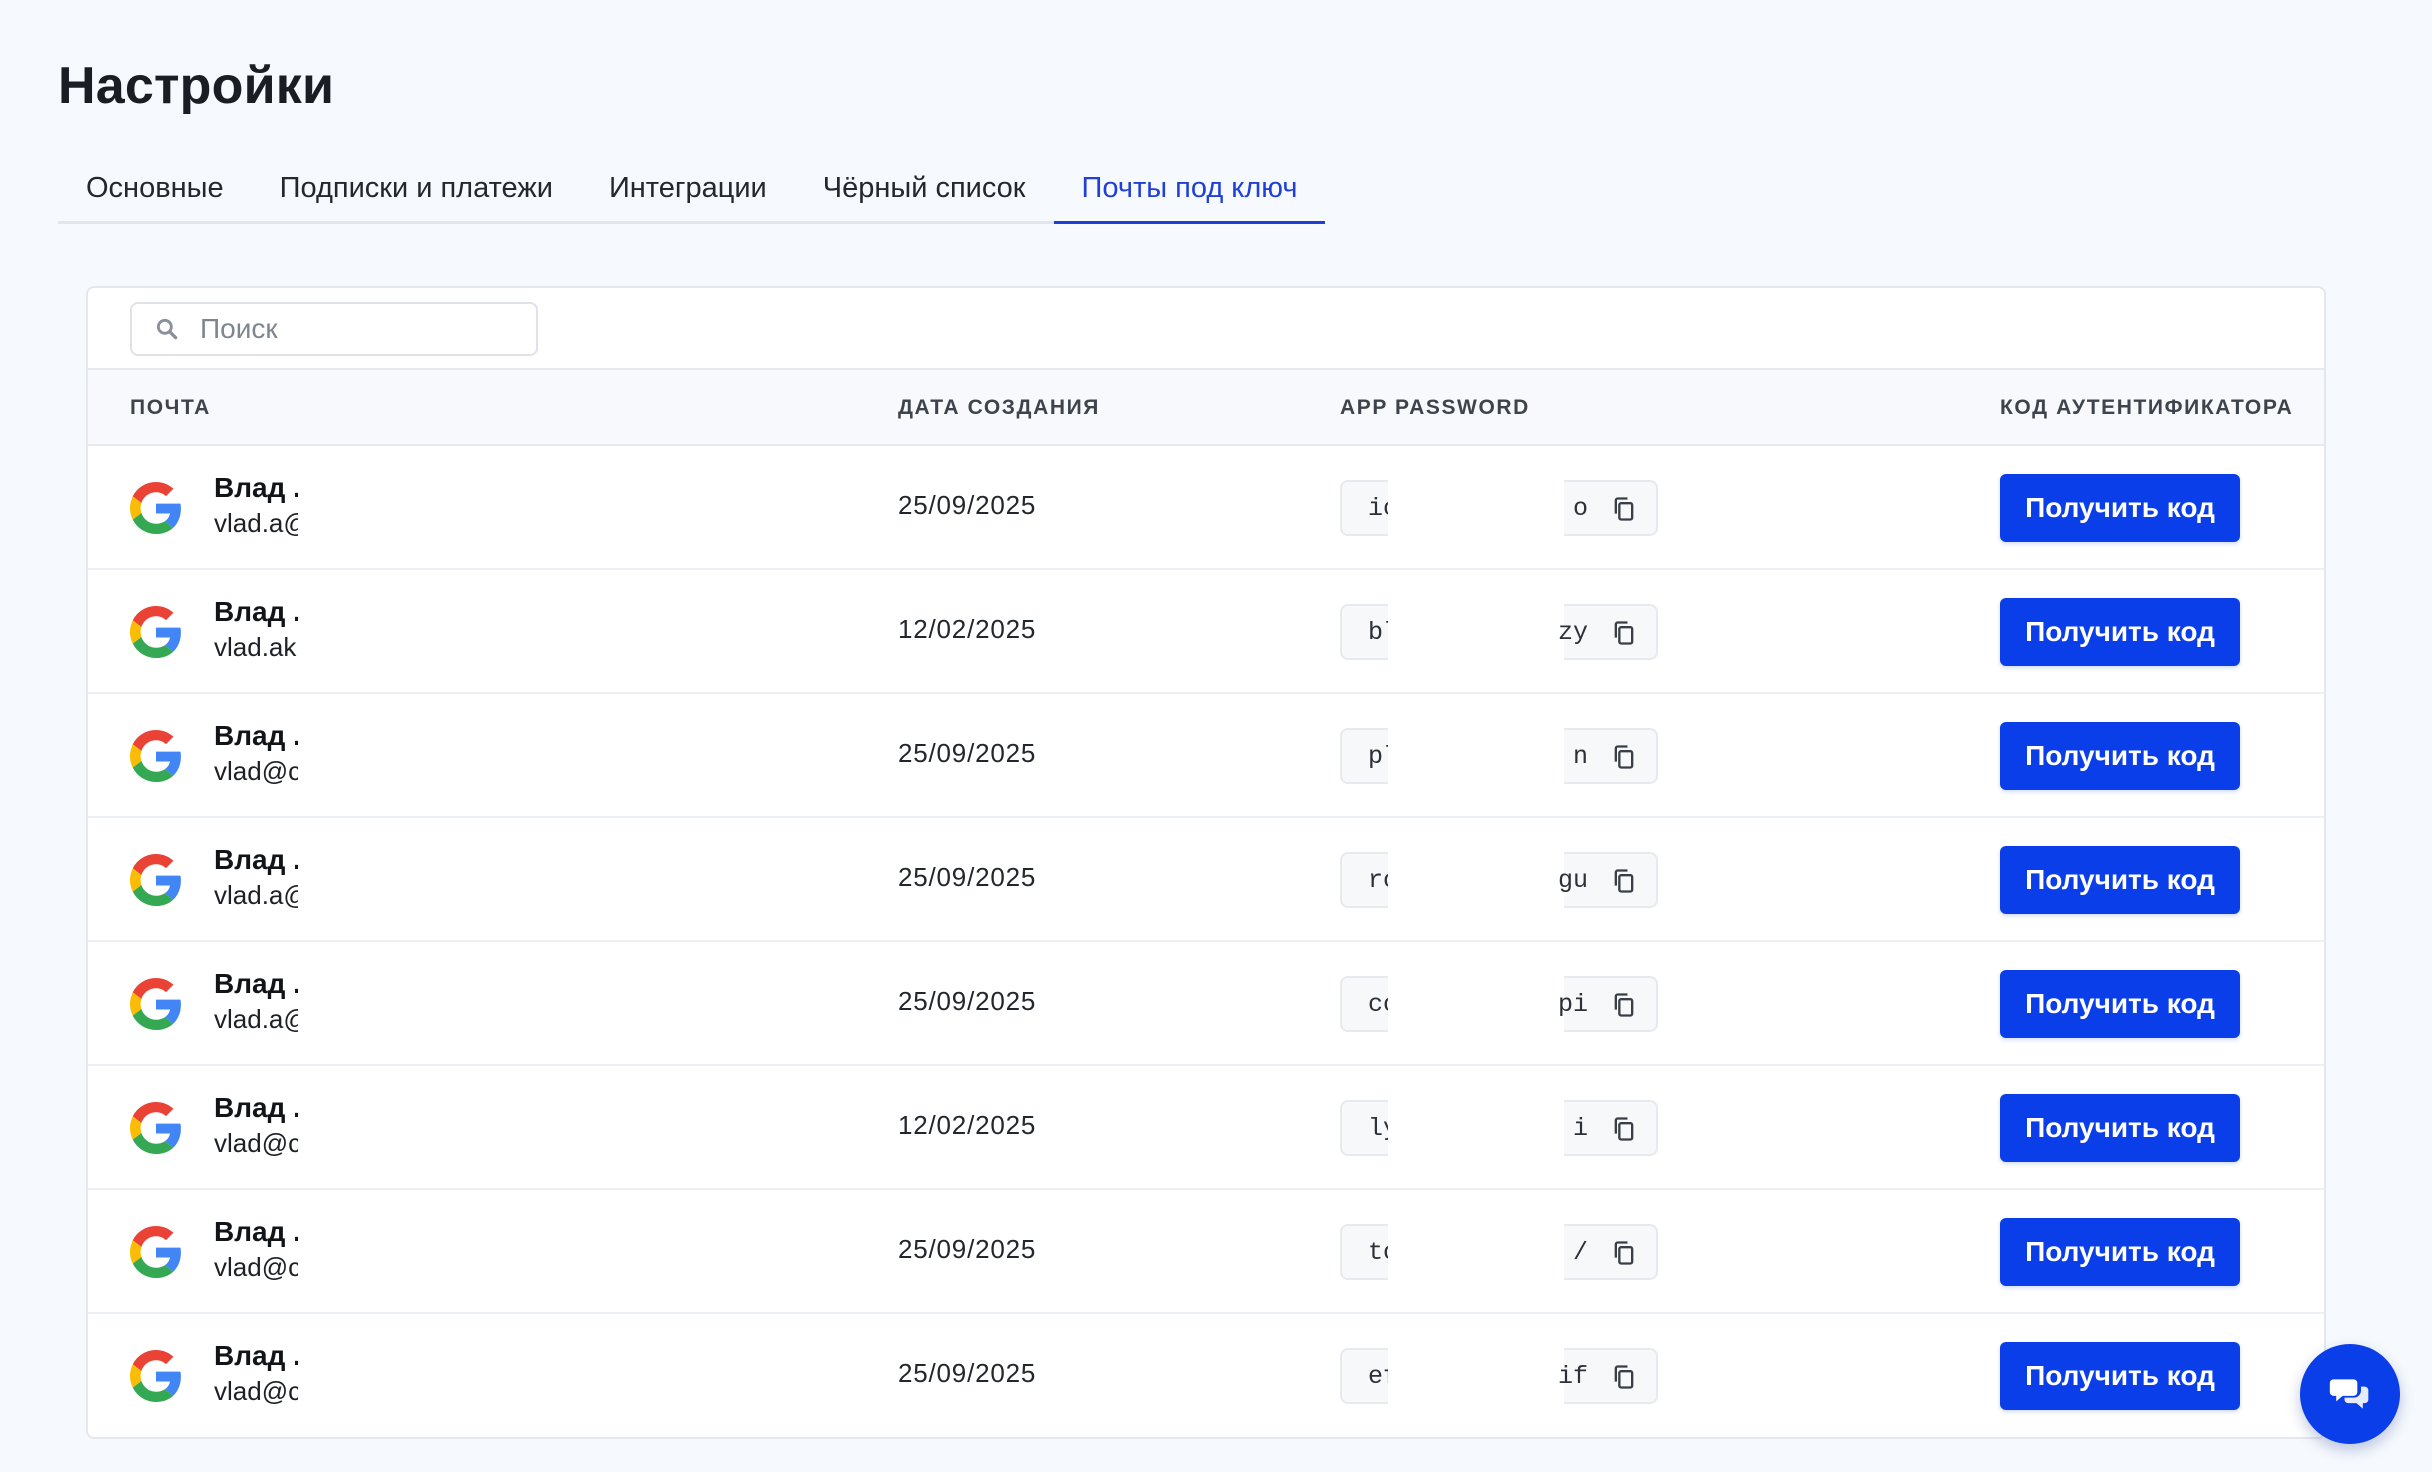 This screenshot has width=2432, height=1472. I want to click on app-password-end: n, so click(1580, 756).